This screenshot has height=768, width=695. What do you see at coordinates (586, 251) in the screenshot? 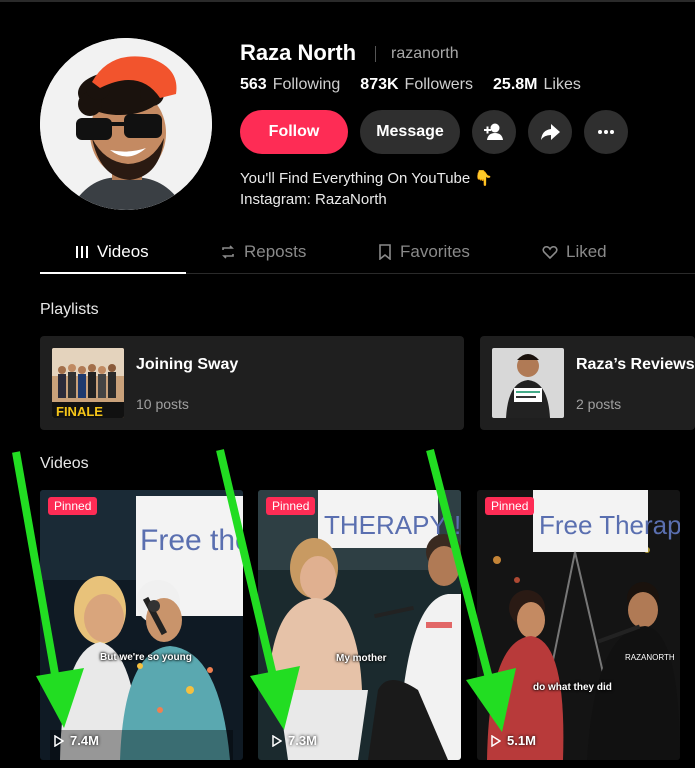
I see `tab-label: Liked` at bounding box center [586, 251].